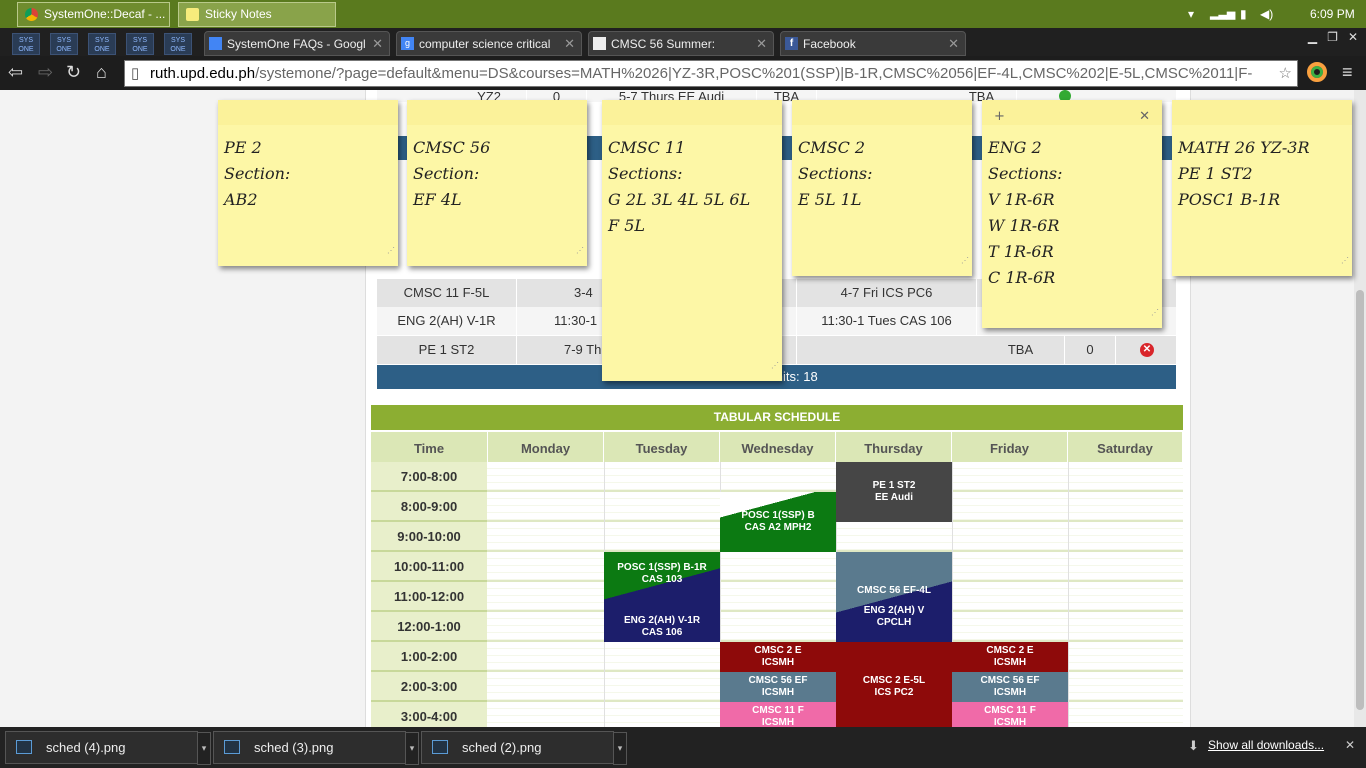 The width and height of the screenshot is (1366, 768). Describe the element at coordinates (662, 627) in the screenshot. I see `schedule-block: ENG 2(AH) V-1R CAS 106` at that location.